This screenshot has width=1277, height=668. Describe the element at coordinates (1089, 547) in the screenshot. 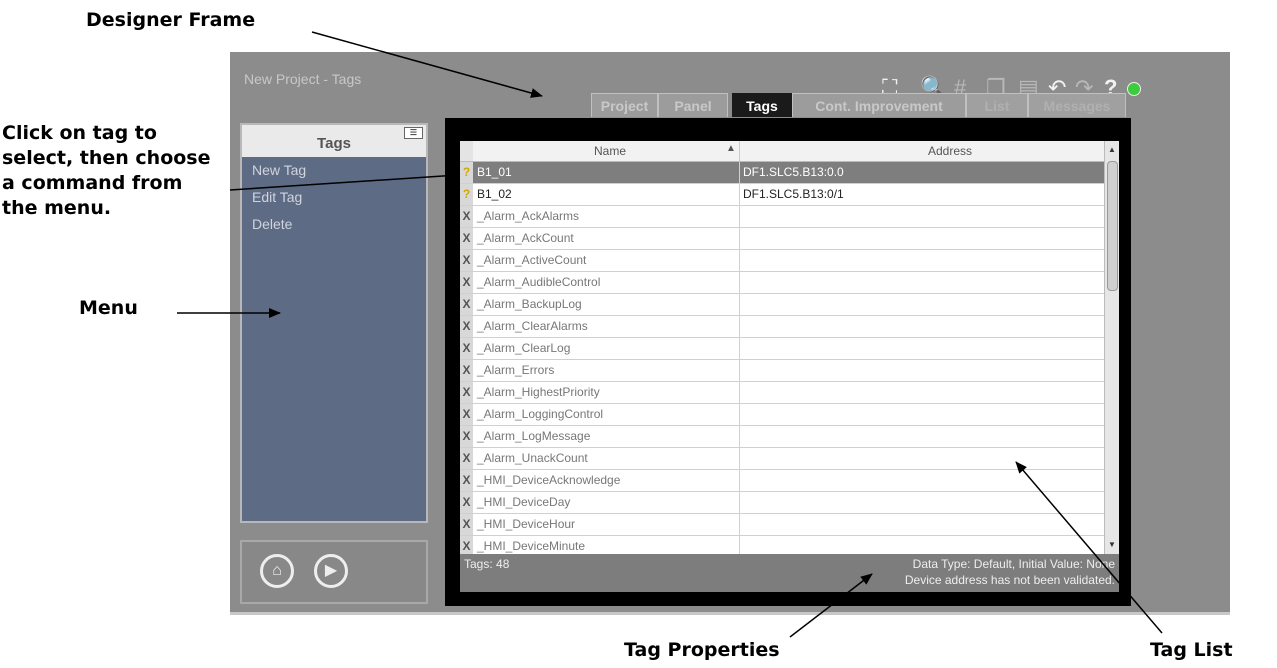

I see `arrow-tag-list` at that location.